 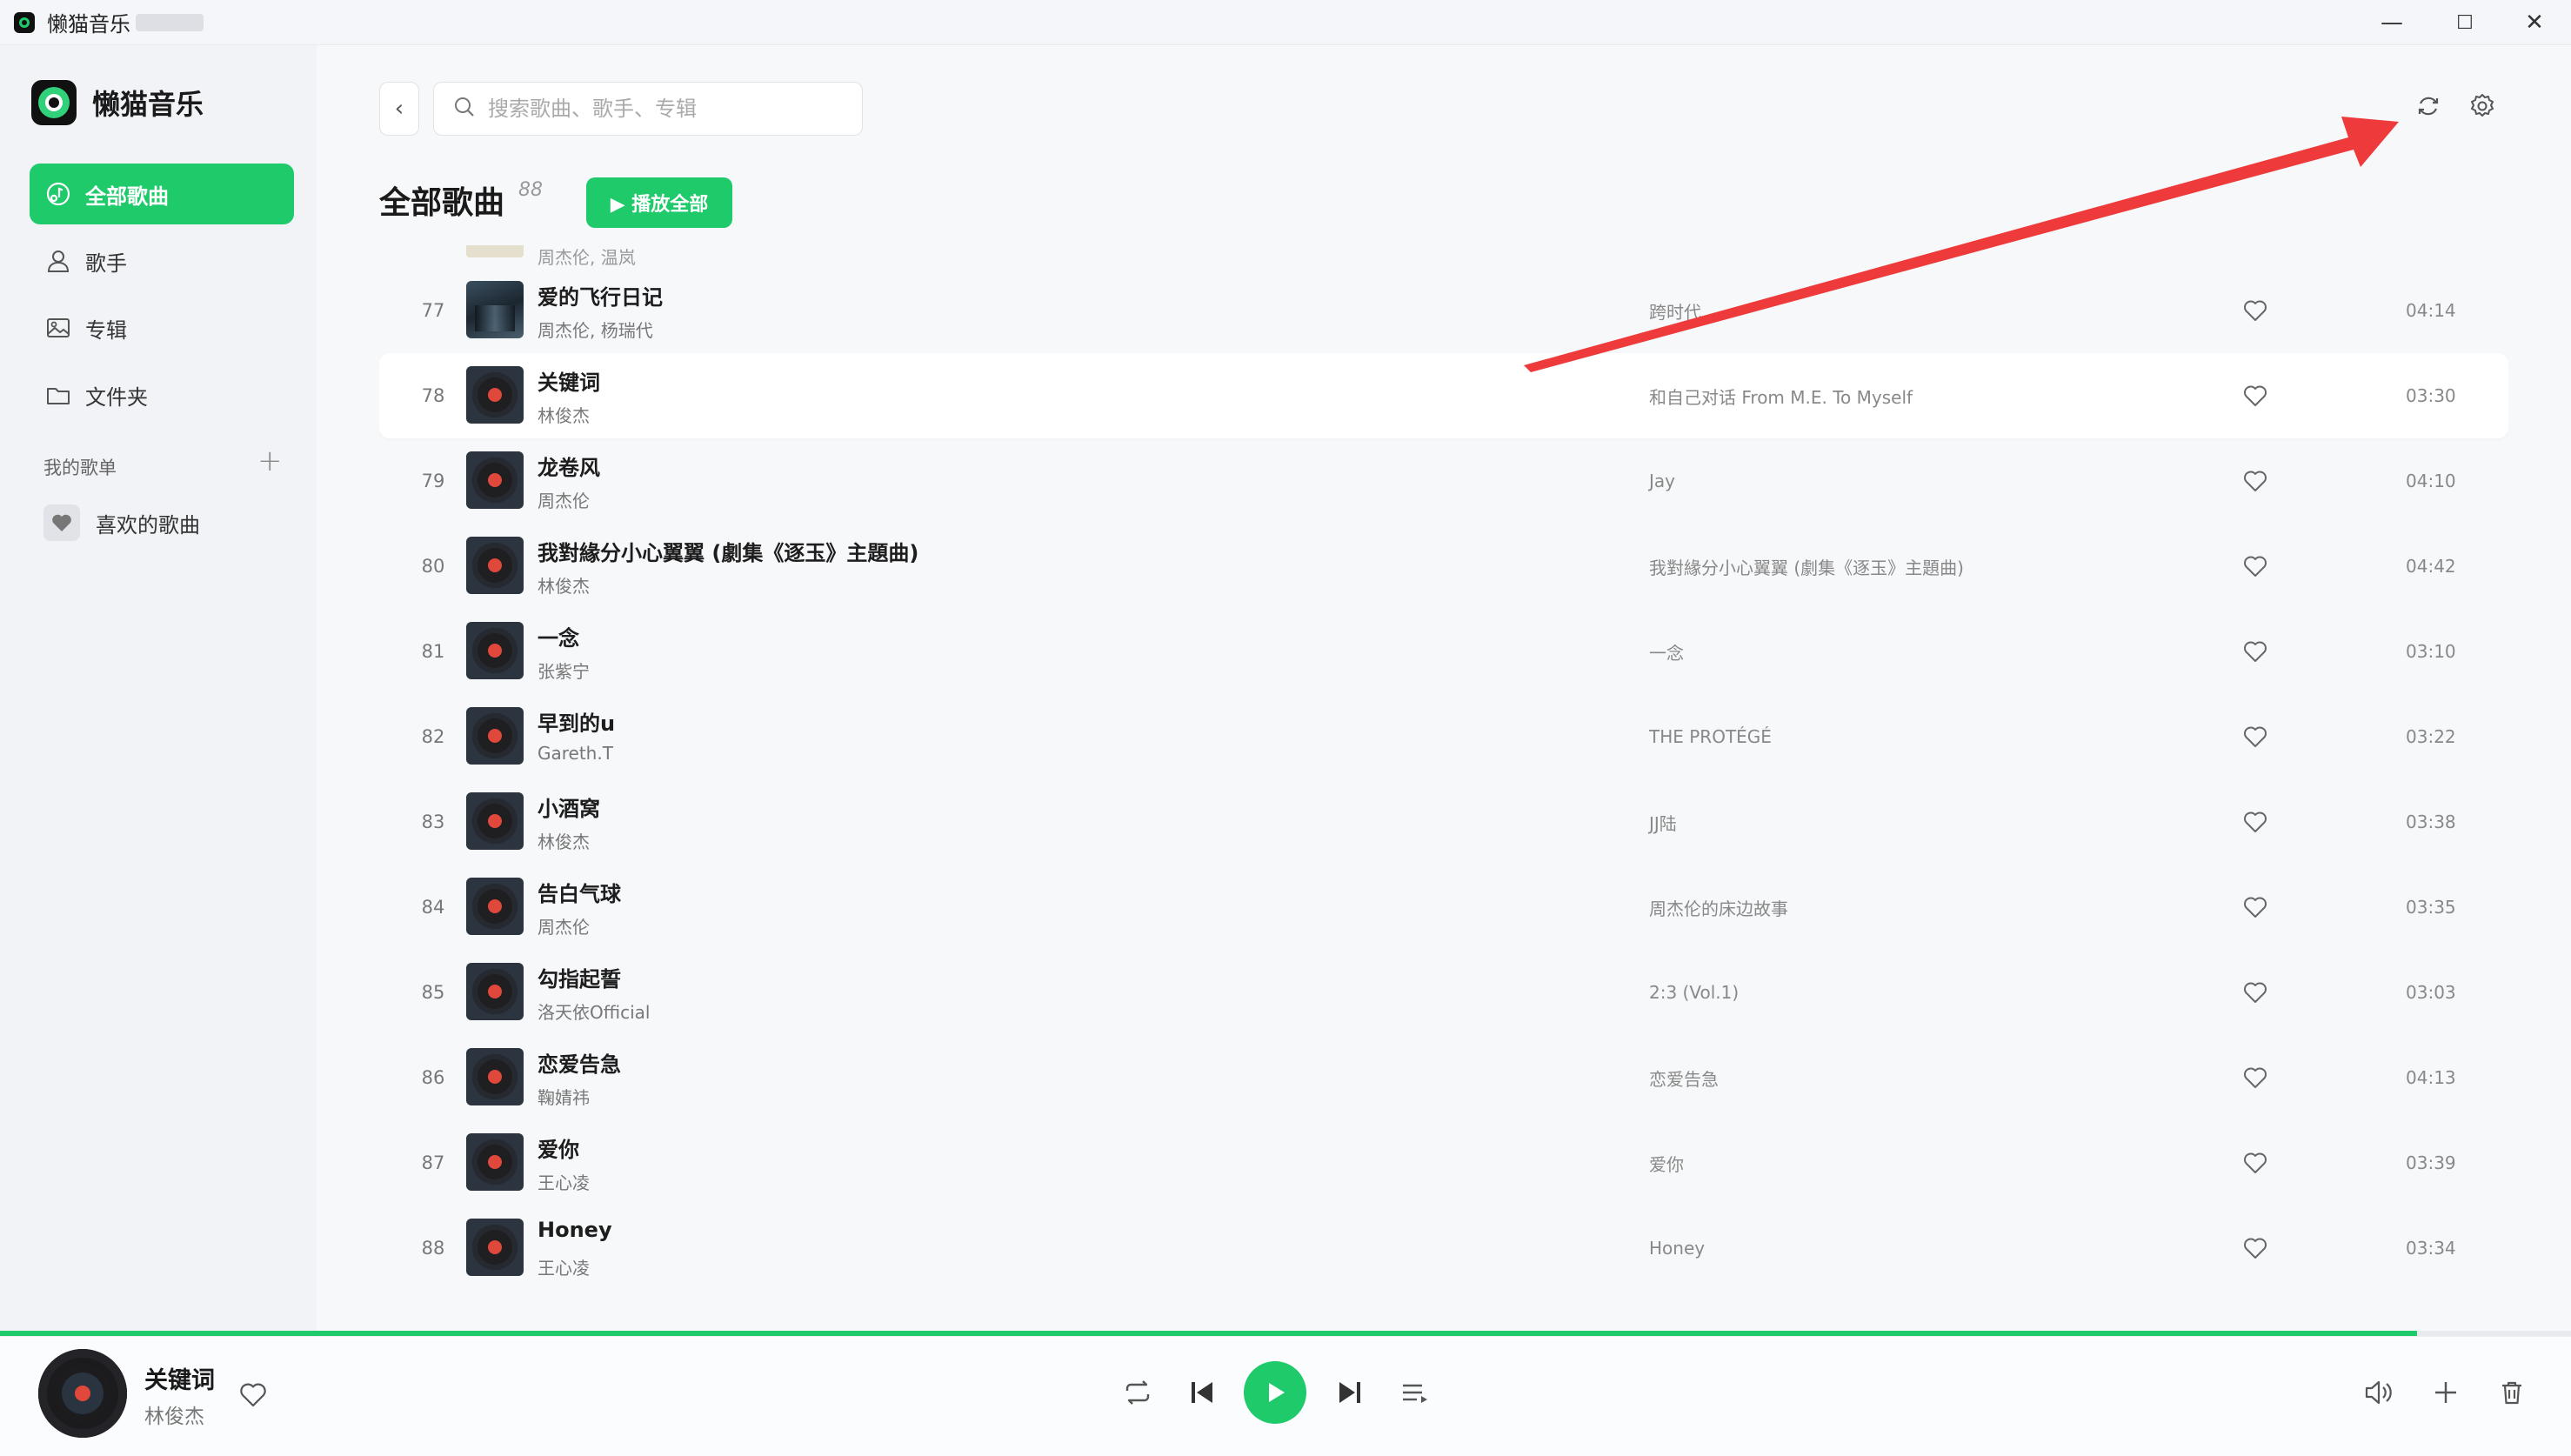 I want to click on music-note-icon, so click(x=58, y=194).